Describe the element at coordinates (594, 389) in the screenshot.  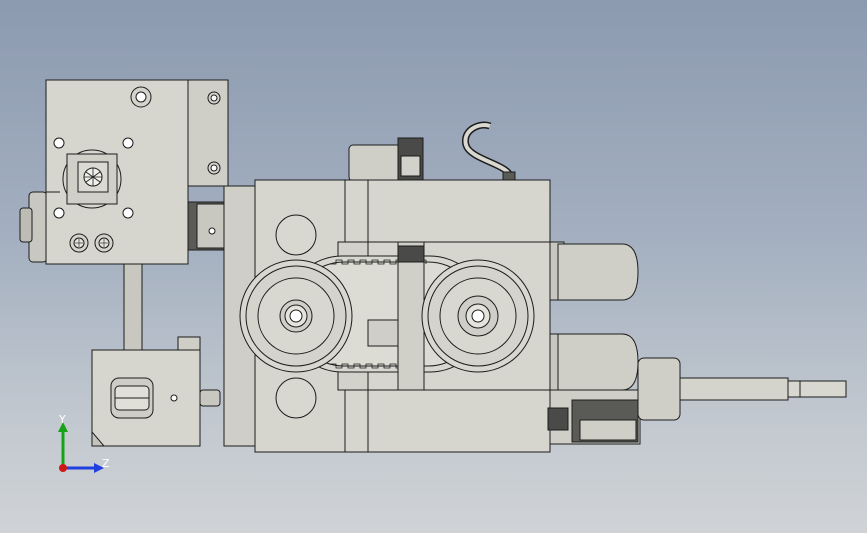
I see `lower-motor` at that location.